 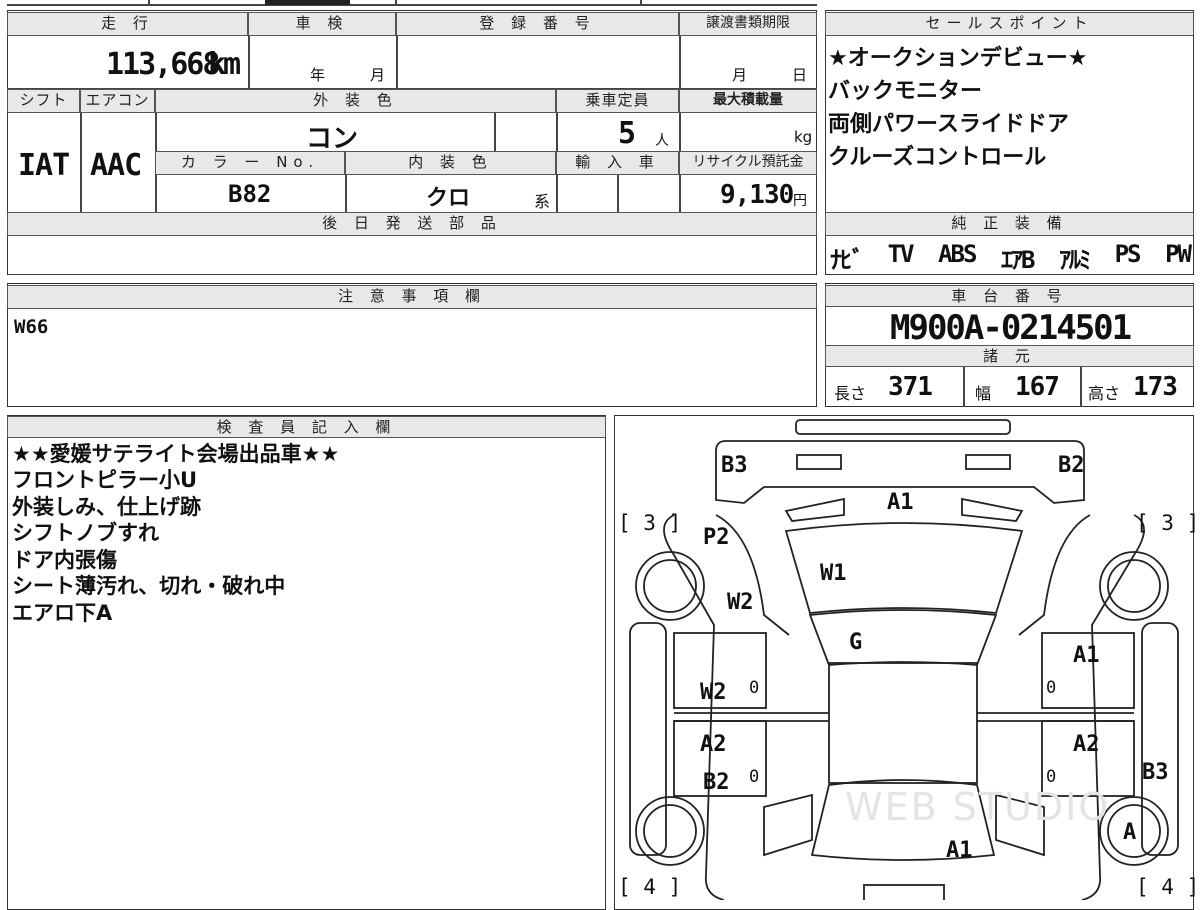 What do you see at coordinates (43, 101) in the screenshot?
I see `shift-header: シフト` at bounding box center [43, 101].